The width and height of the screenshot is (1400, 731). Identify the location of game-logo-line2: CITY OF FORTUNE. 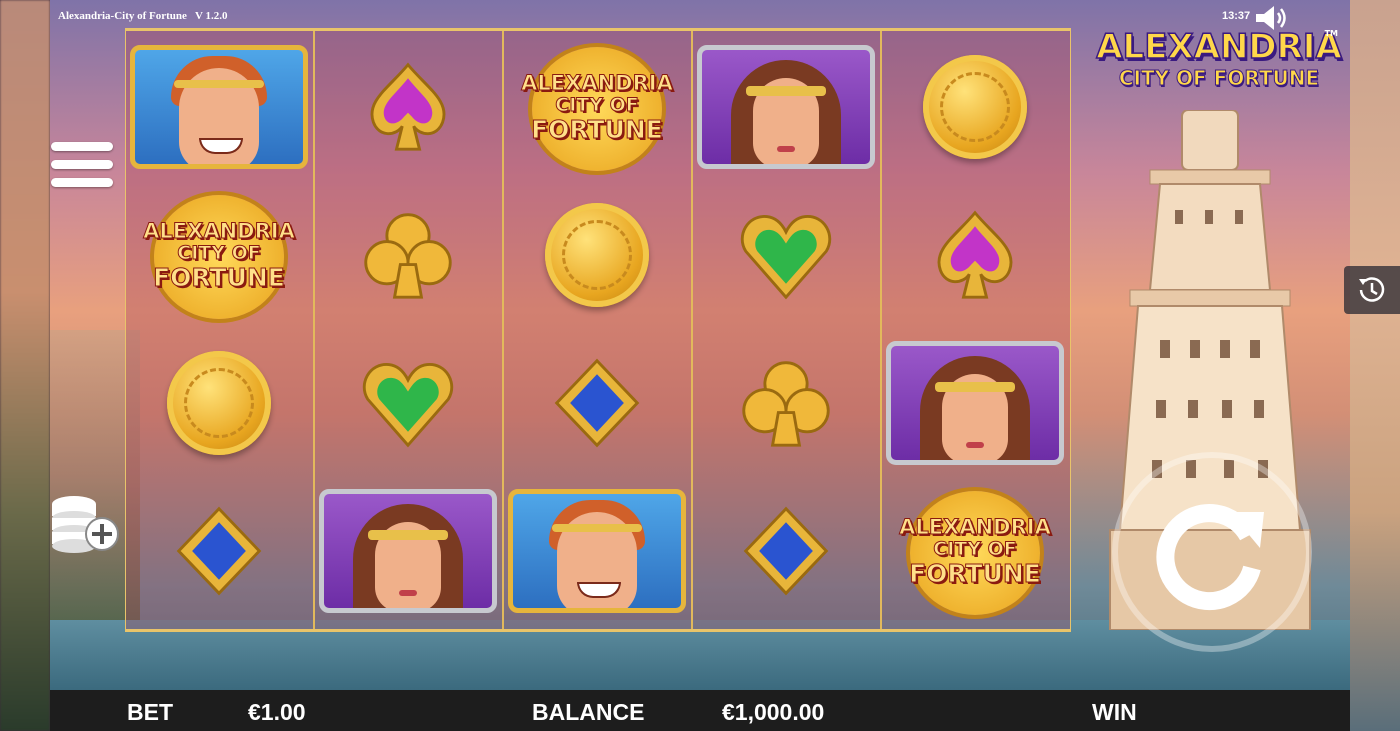
(1219, 78).